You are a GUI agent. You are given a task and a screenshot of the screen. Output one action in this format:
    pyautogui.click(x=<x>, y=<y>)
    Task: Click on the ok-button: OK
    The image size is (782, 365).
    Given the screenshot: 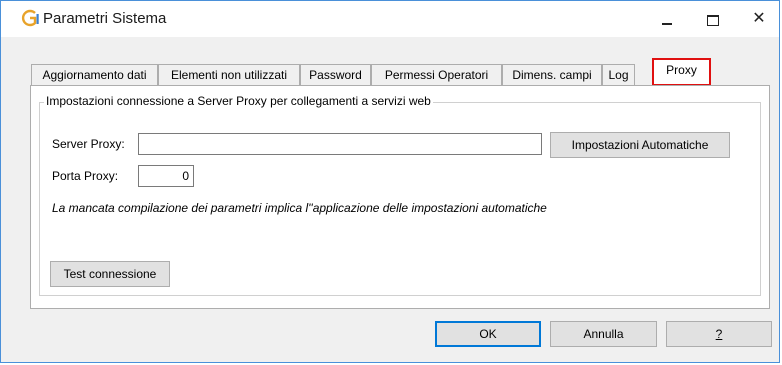 What is the action you would take?
    pyautogui.click(x=488, y=334)
    